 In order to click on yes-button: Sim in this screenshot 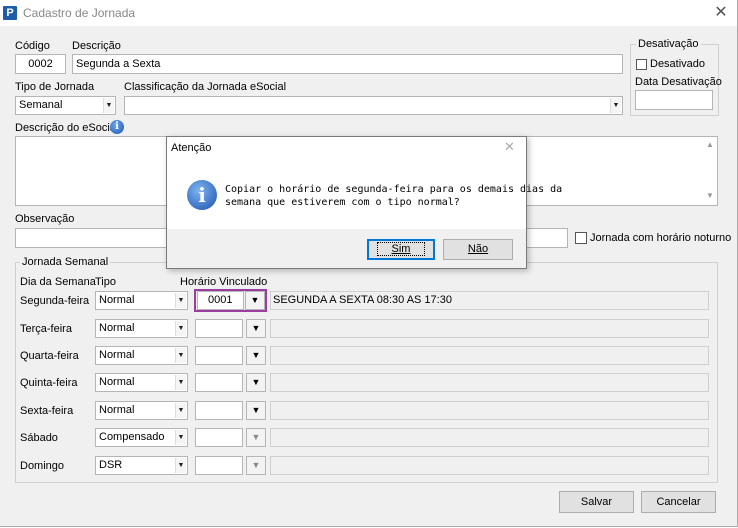, I will do `click(401, 249)`.